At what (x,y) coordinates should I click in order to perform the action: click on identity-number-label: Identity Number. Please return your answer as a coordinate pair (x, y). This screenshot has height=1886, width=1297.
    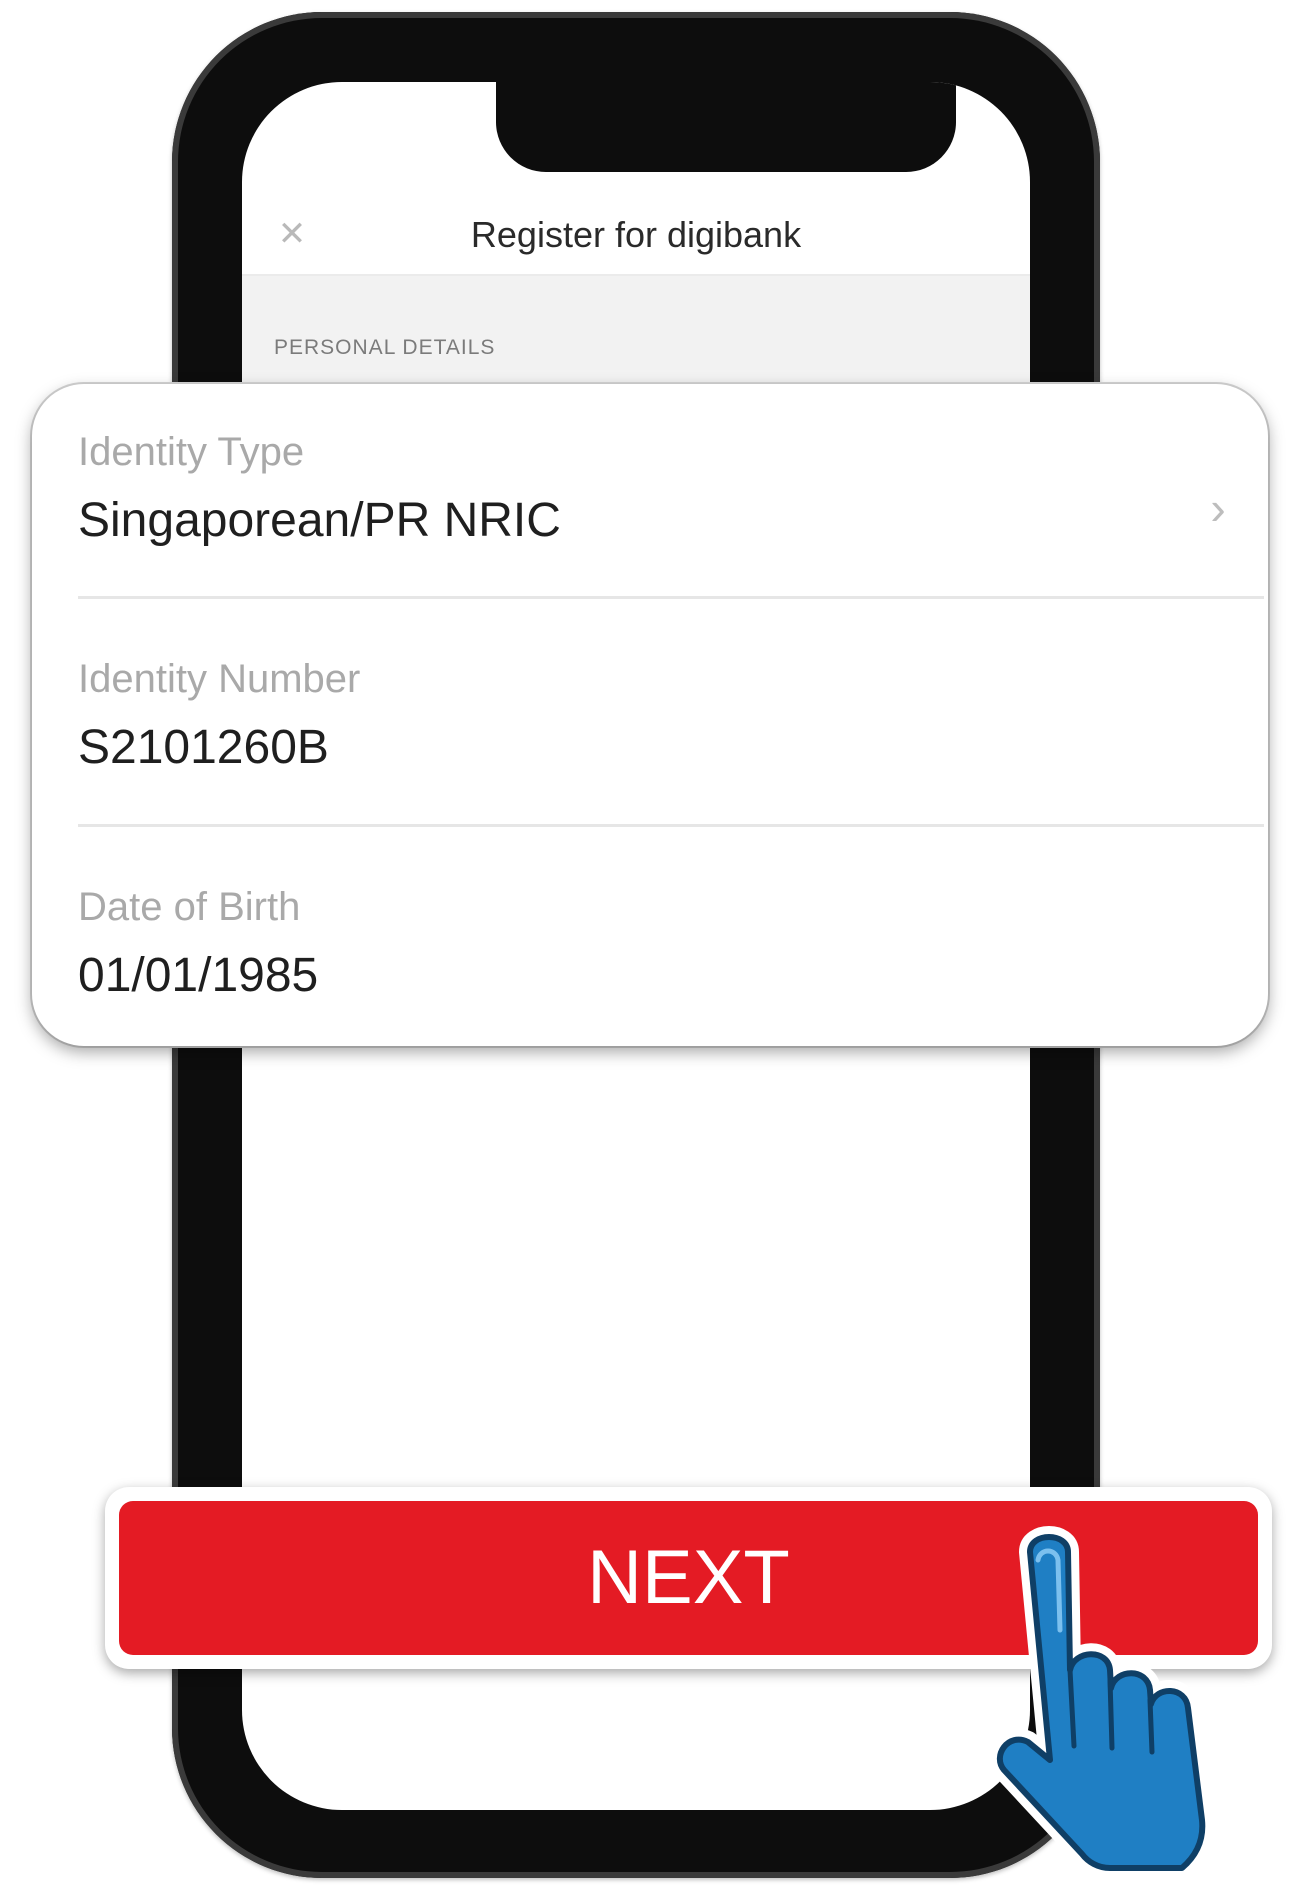
    Looking at the image, I should click on (219, 679).